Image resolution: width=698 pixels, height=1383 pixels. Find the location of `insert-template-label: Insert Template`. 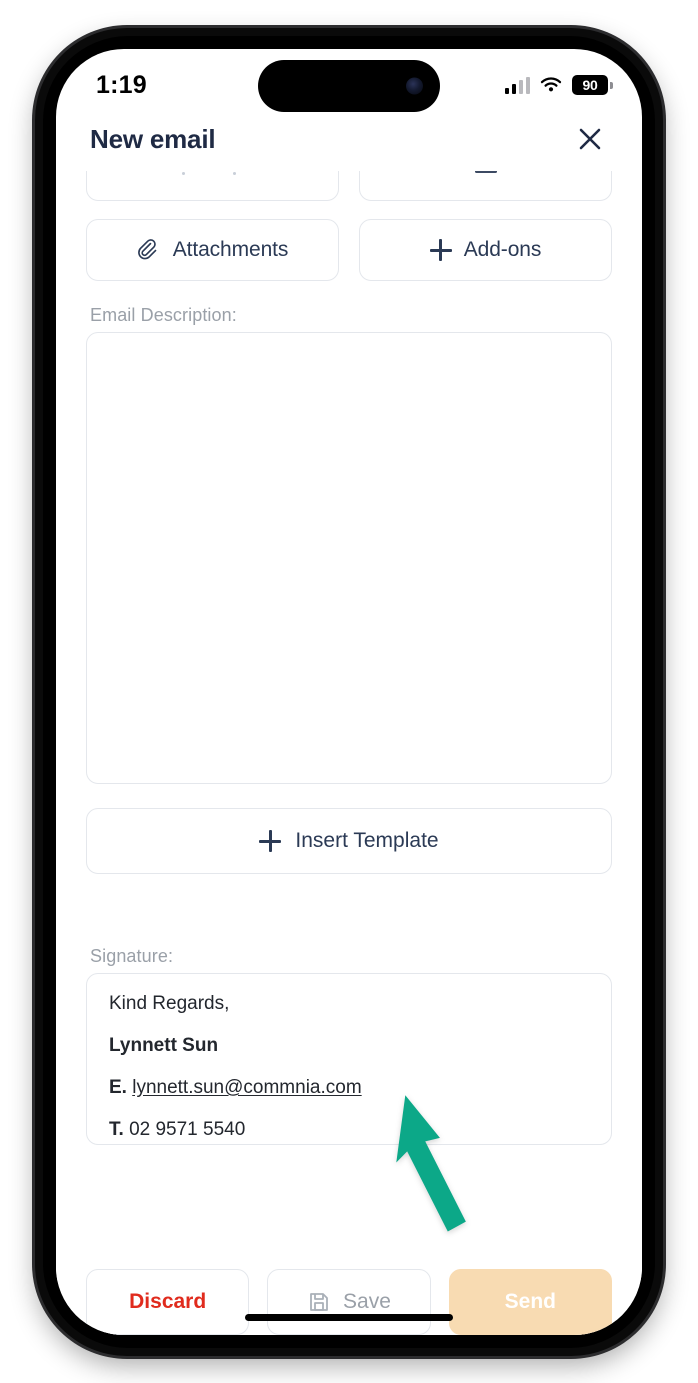

insert-template-label: Insert Template is located at coordinates (367, 840).